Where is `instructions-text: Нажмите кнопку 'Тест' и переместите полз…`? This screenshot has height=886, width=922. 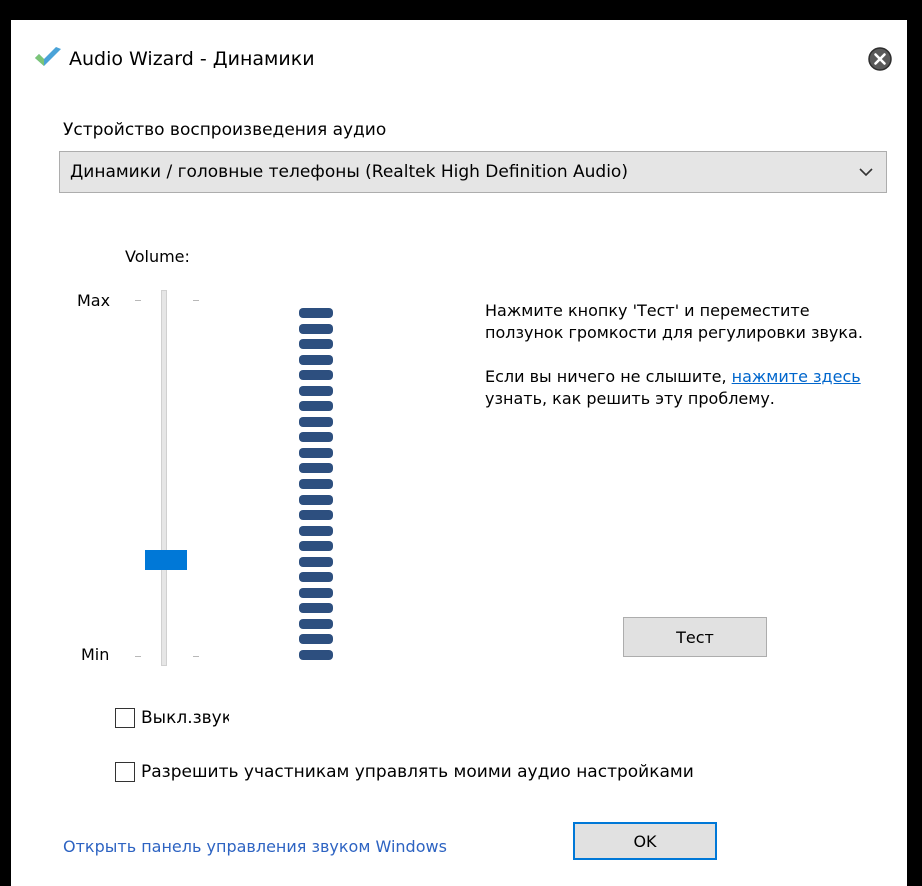
instructions-text: Нажмите кнопку 'Тест' и переместите полз… is located at coordinates (685, 355).